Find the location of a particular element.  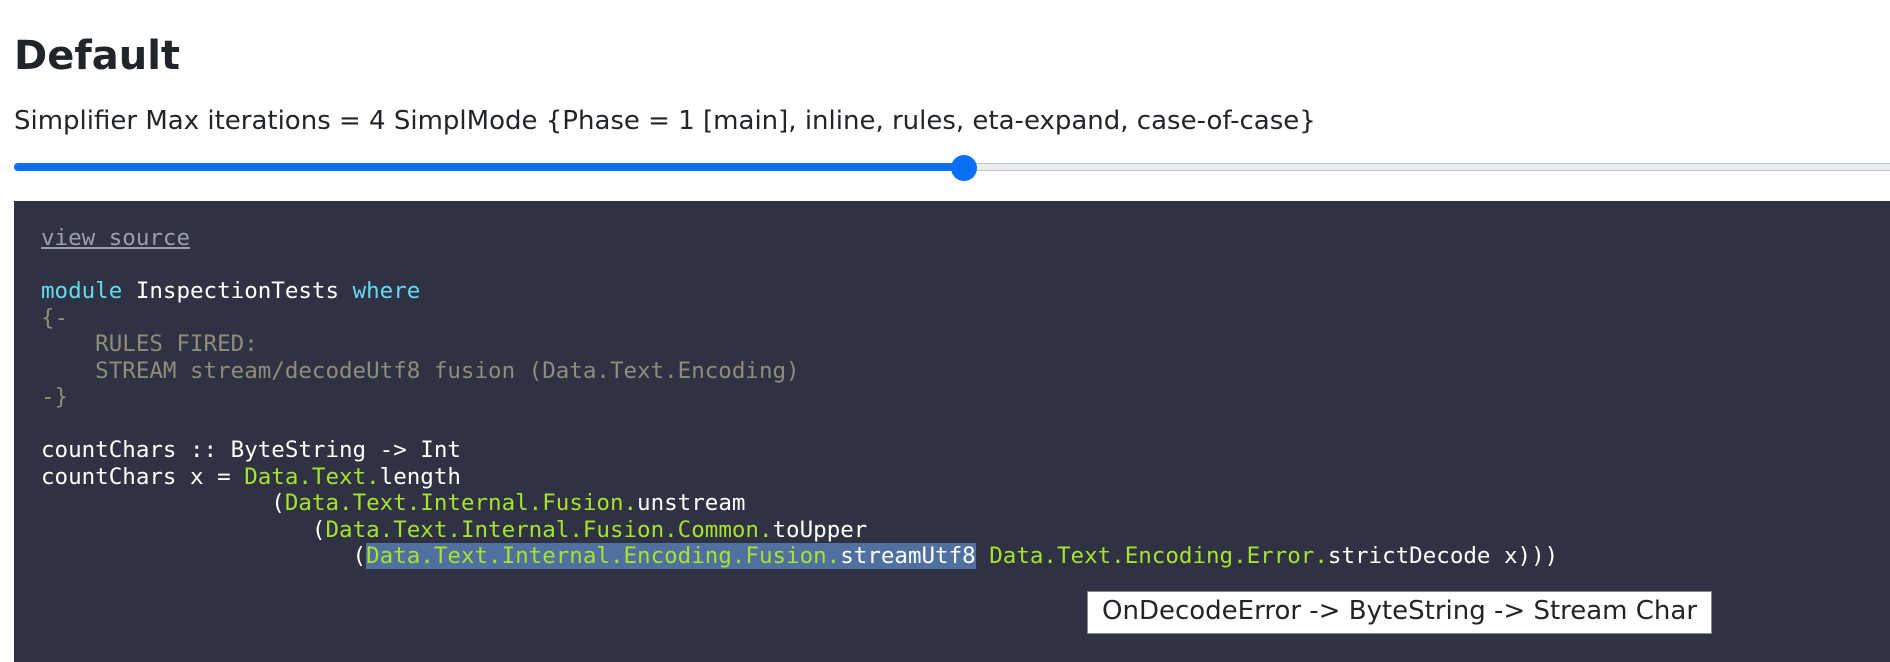

identifier: unstream is located at coordinates (691, 503).